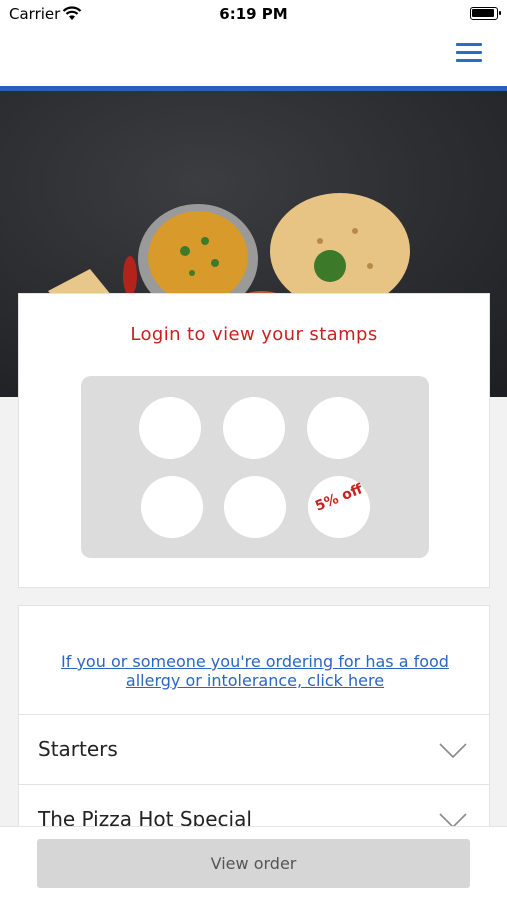 This screenshot has height=900, width=507. I want to click on app-header, so click(253, 57).